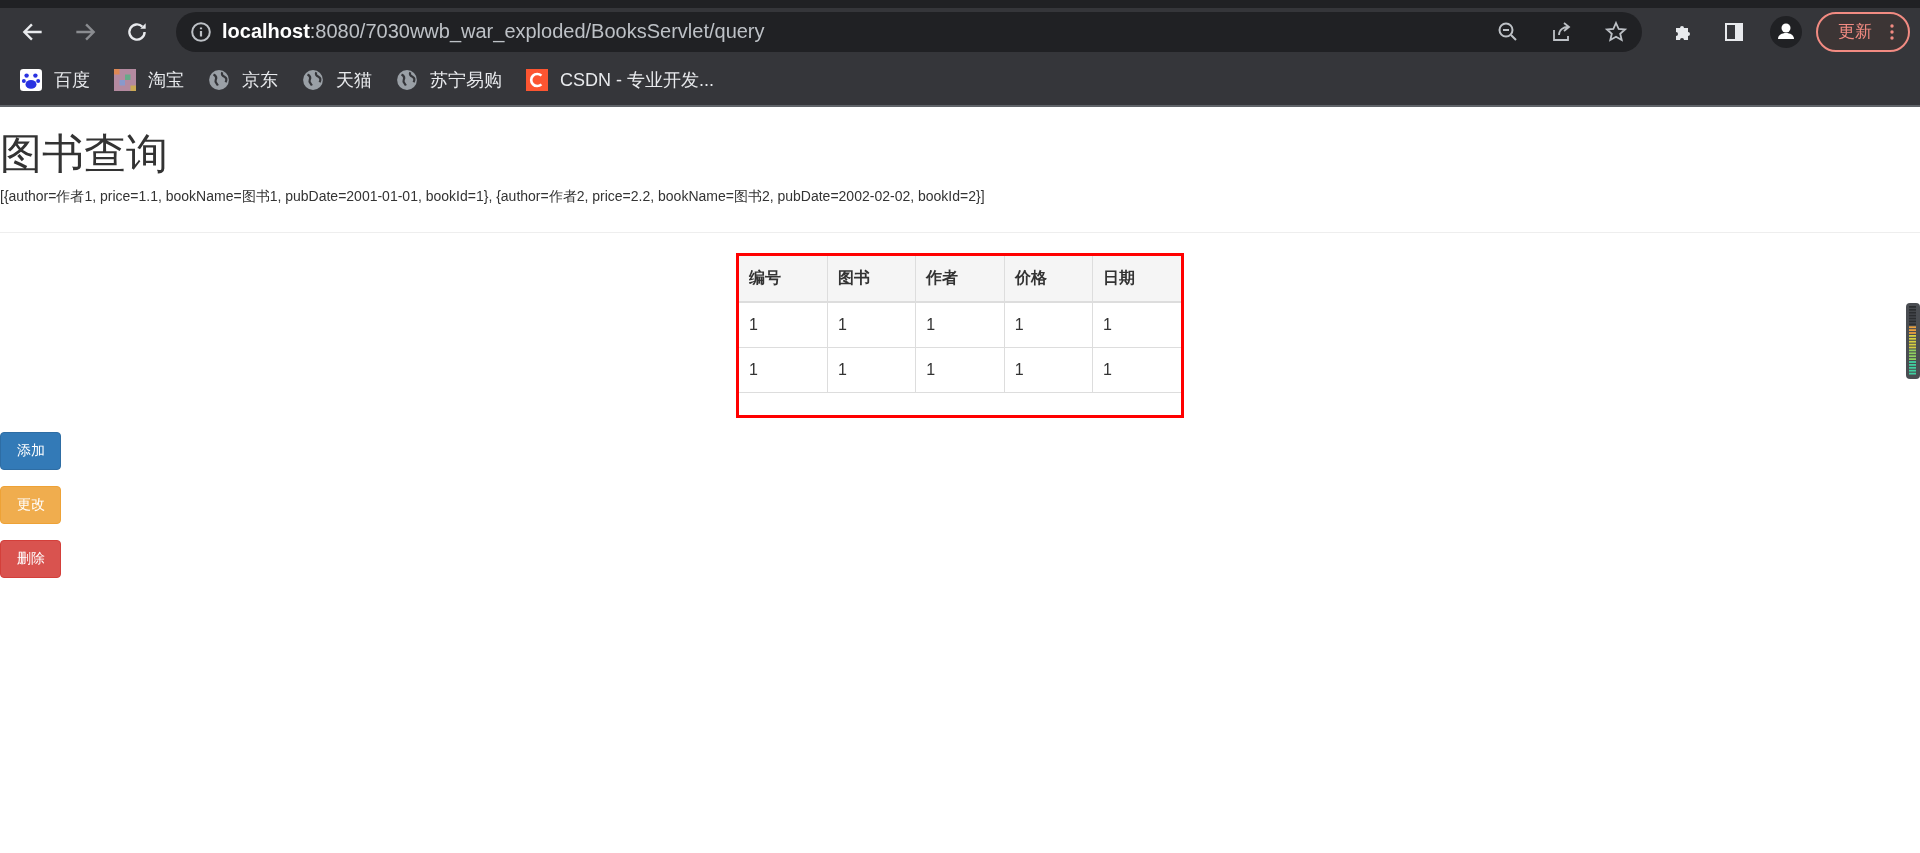 This screenshot has height=853, width=1920. I want to click on mosaic-icon, so click(125, 80).